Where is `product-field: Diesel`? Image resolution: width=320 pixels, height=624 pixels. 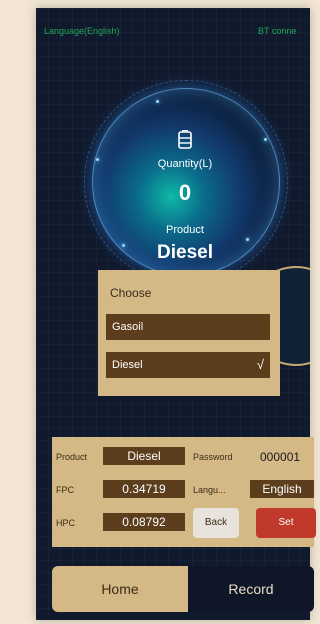 product-field: Diesel is located at coordinates (144, 456).